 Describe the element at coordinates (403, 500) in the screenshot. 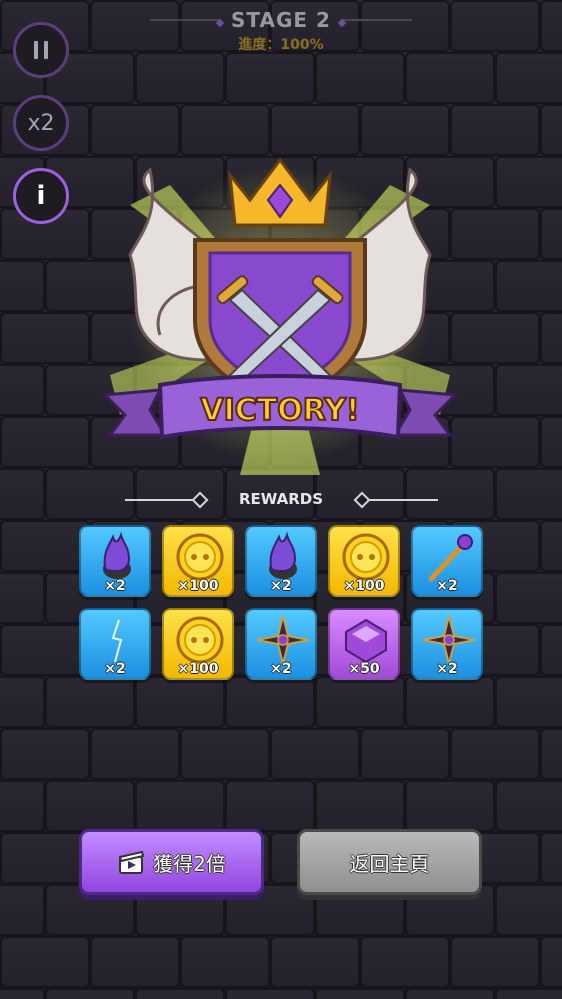

I see `rewards-line-right` at that location.